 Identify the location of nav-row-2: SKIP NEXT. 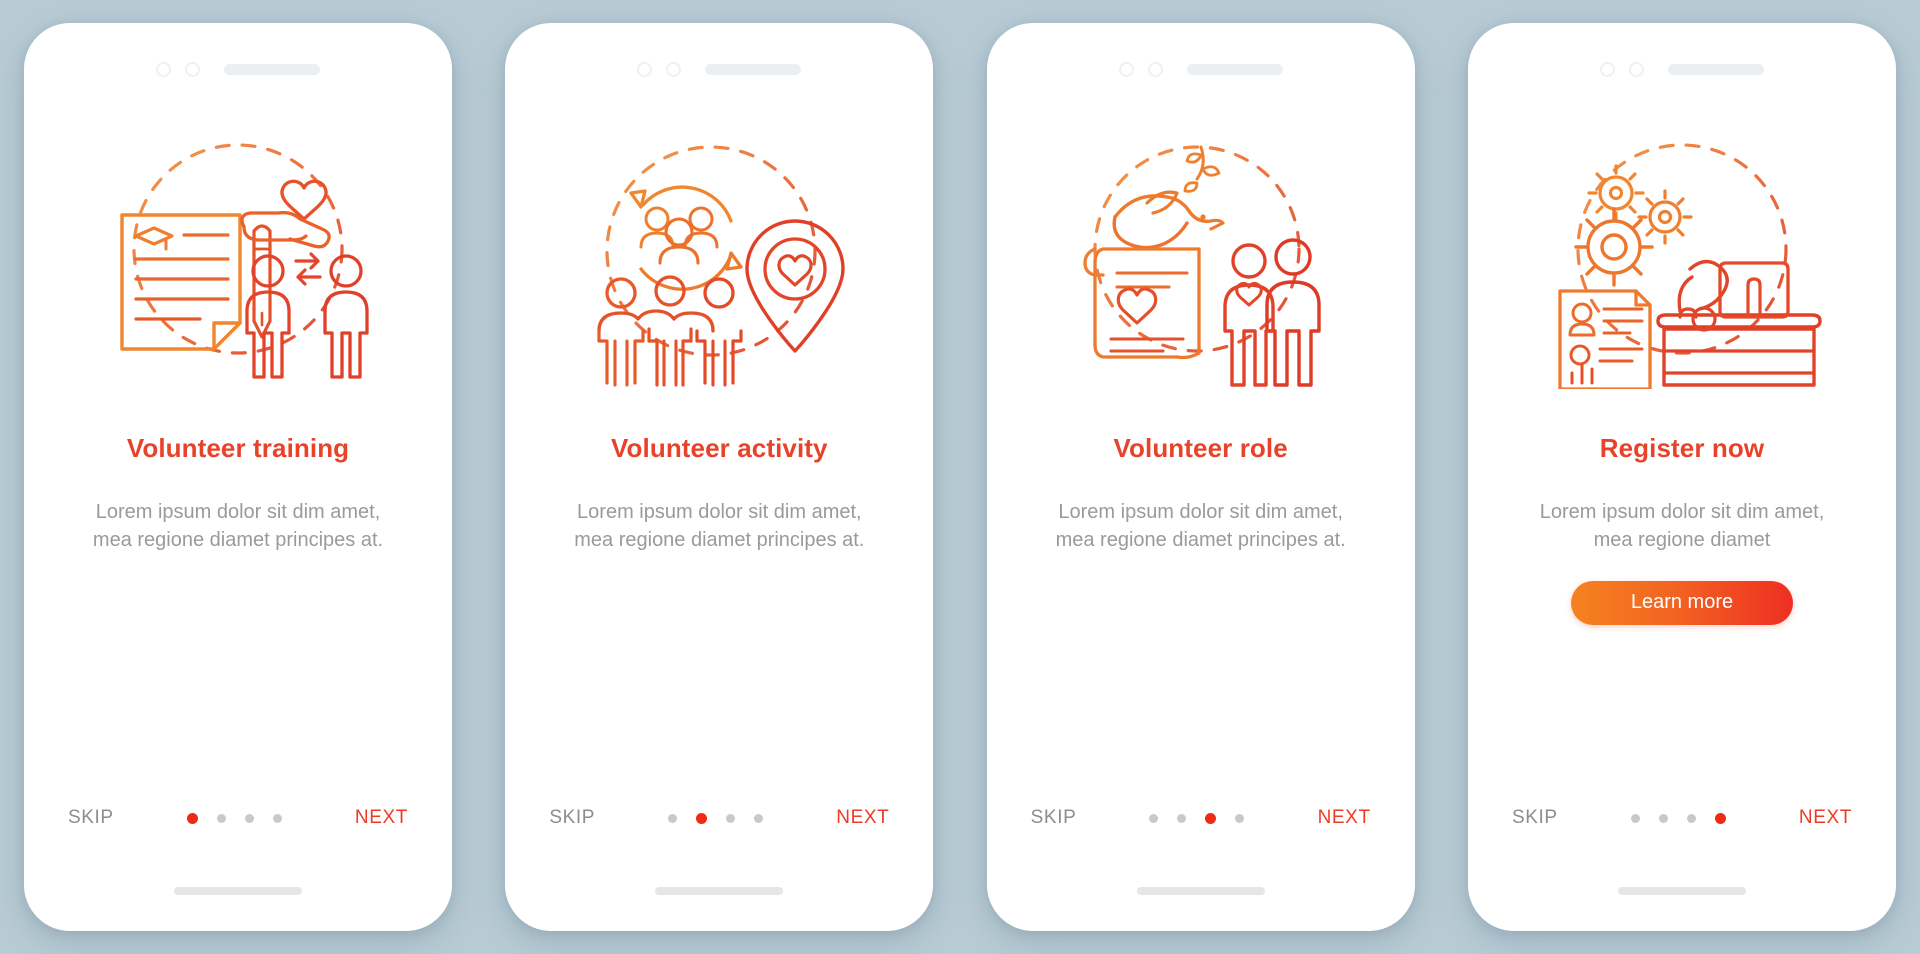
(719, 818).